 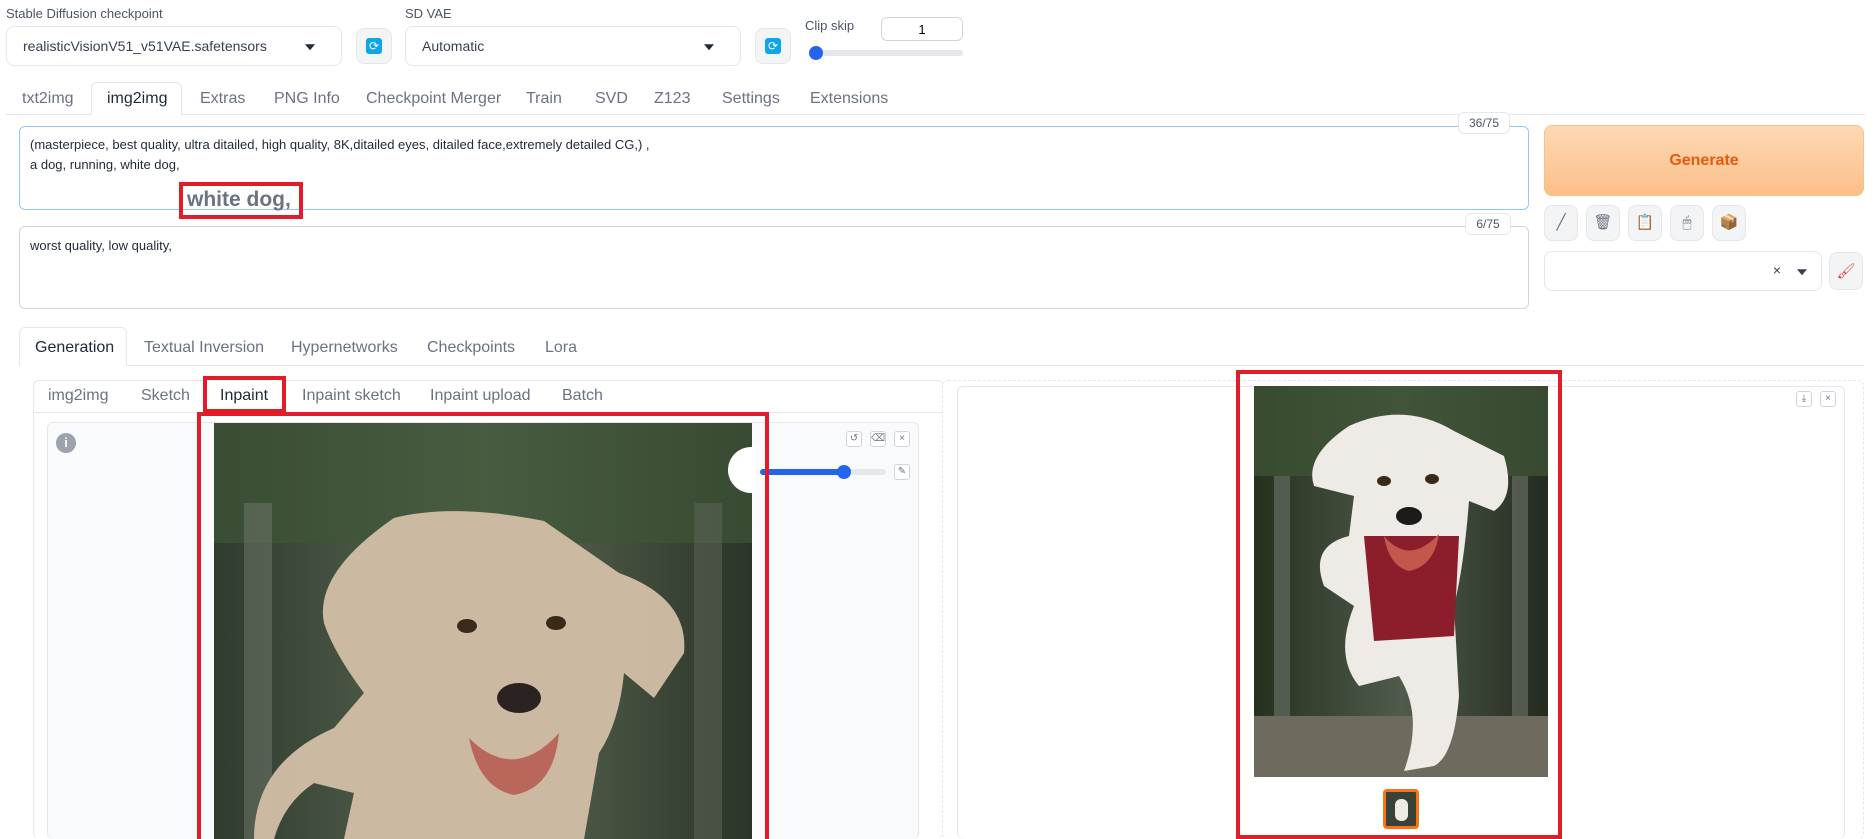 What do you see at coordinates (1561, 223) in the screenshot?
I see `pencil-icon: ╱` at bounding box center [1561, 223].